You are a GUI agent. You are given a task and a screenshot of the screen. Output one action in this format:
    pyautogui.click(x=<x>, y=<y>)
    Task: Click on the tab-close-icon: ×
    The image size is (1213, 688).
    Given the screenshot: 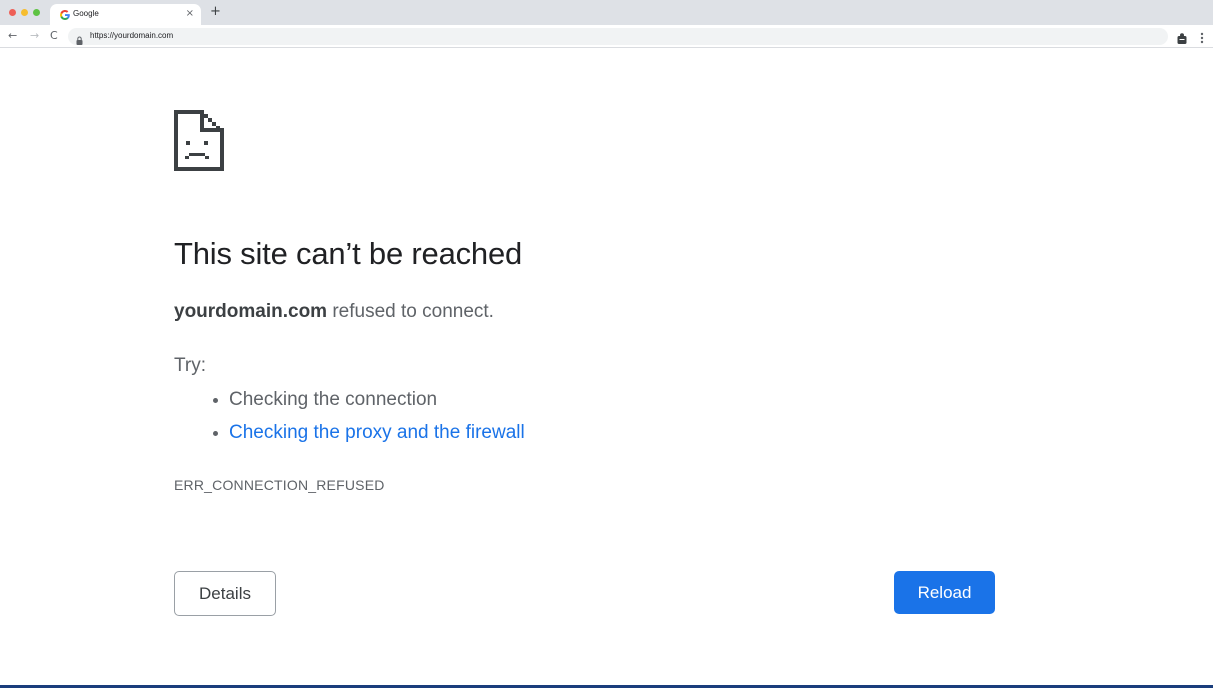 What is the action you would take?
    pyautogui.click(x=190, y=14)
    